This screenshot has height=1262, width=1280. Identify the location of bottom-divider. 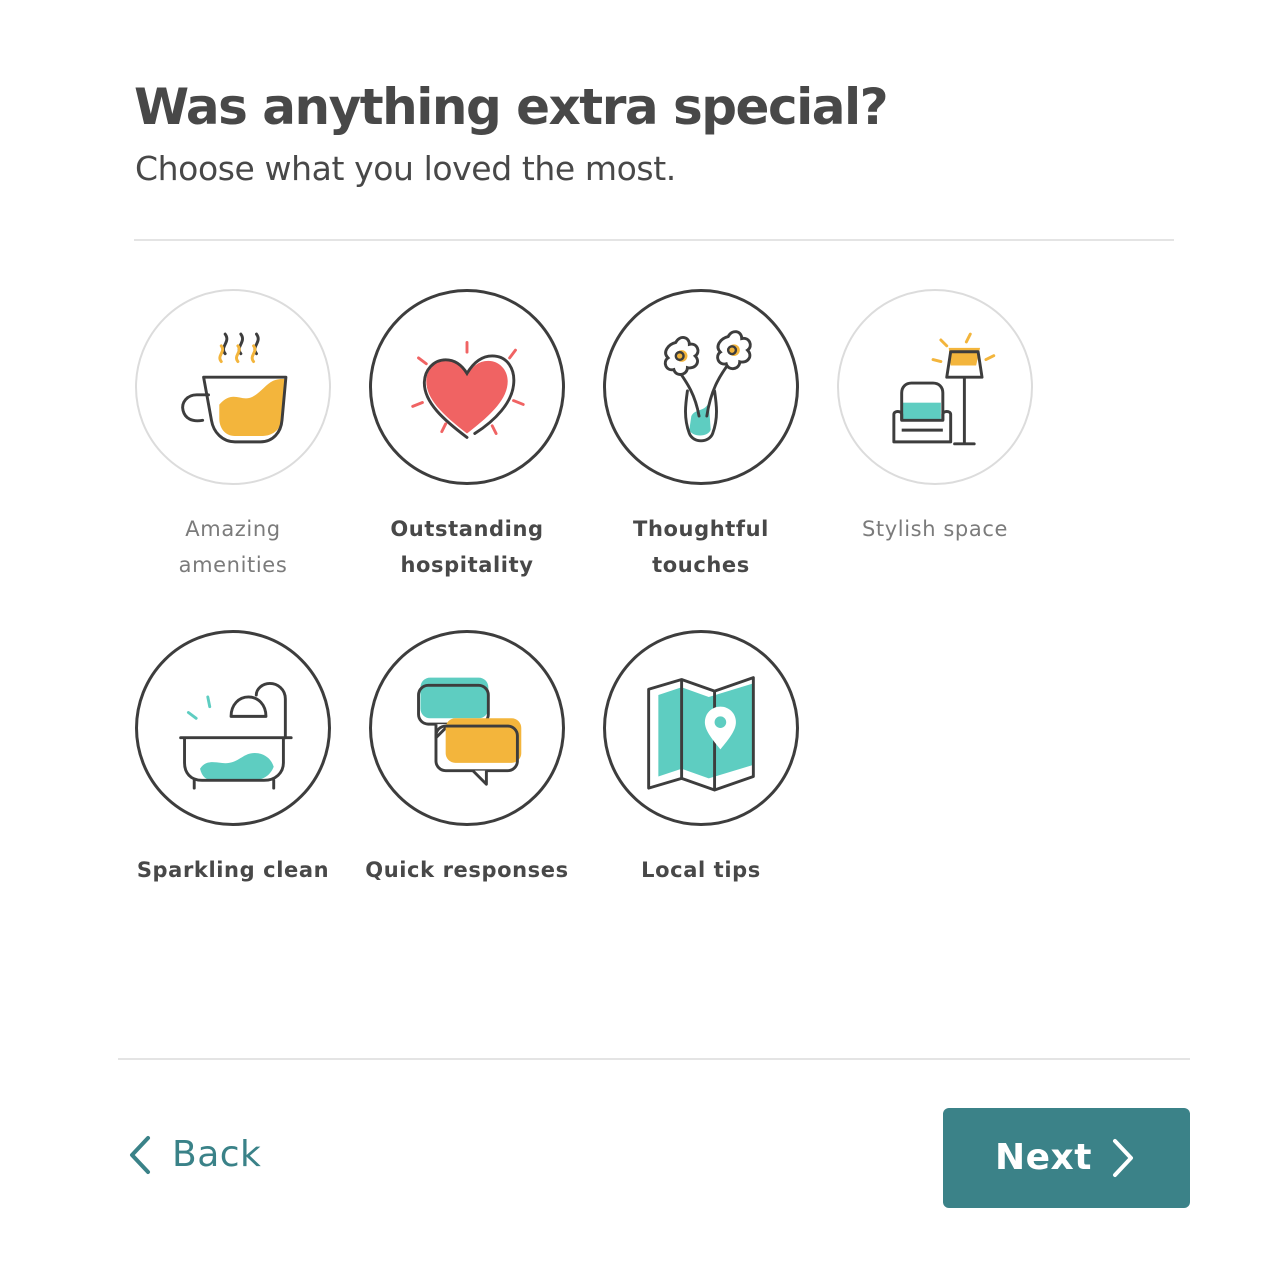
(654, 1059).